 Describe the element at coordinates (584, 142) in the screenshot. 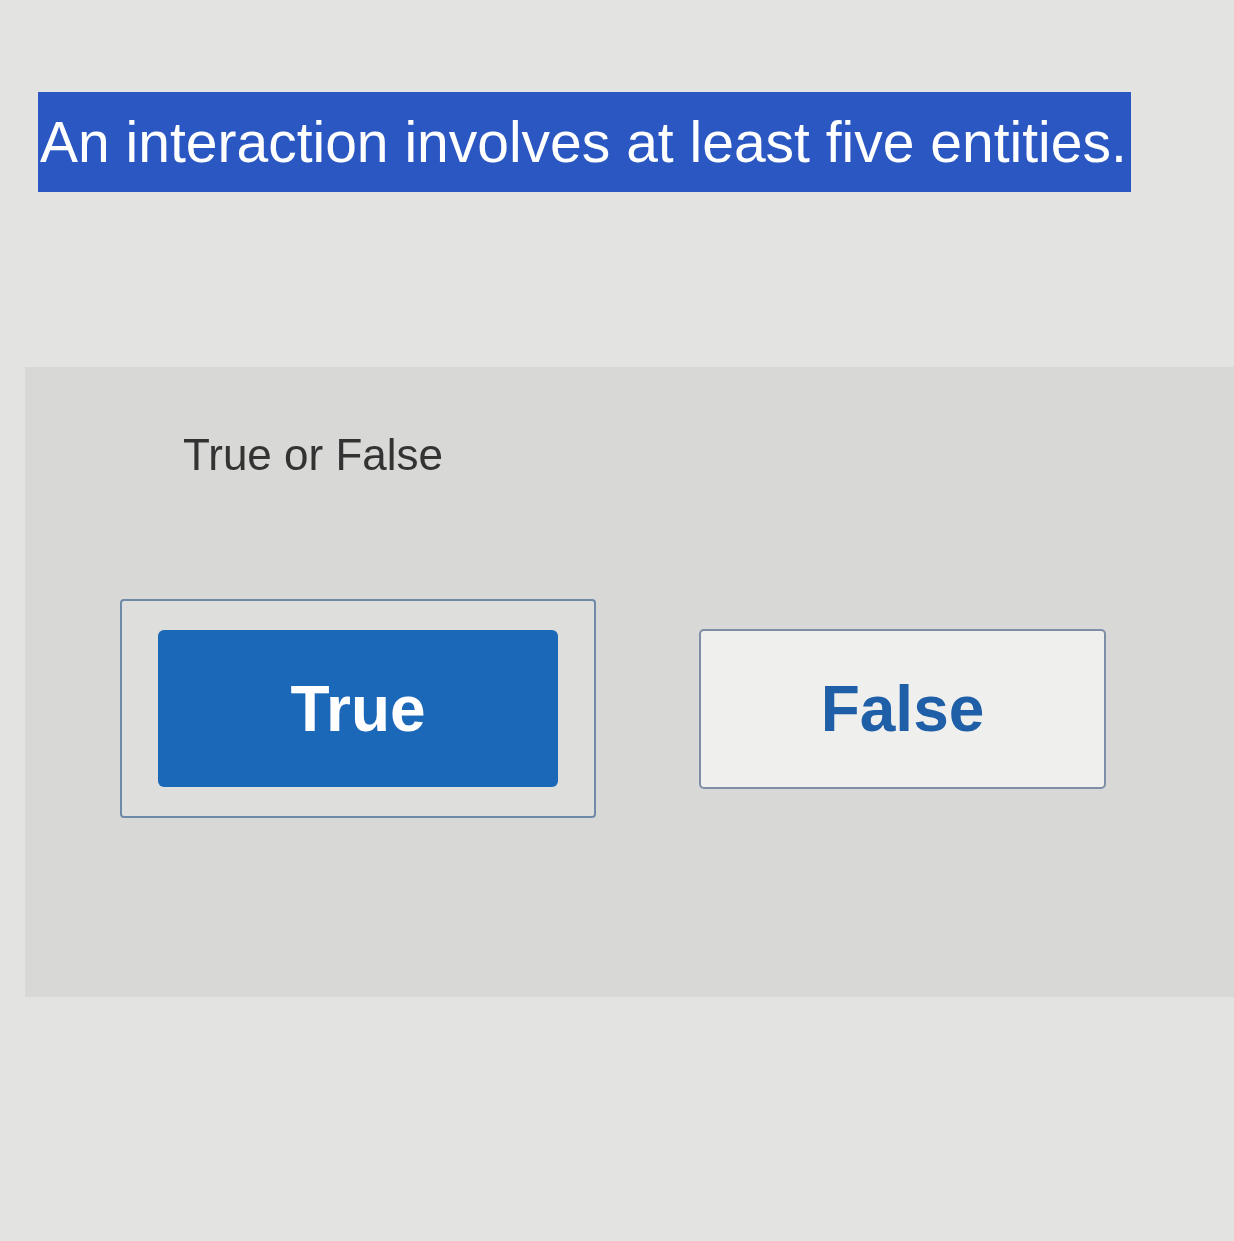

I see `question-text: An interaction involves at least five entities.` at that location.